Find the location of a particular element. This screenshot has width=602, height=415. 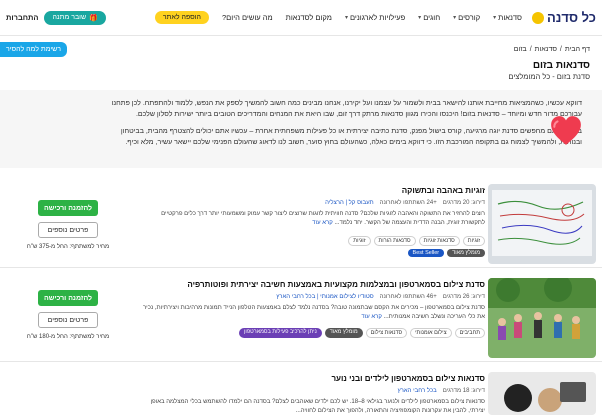

nav-item-venues: מקום לסדנאות is located at coordinates (309, 17).